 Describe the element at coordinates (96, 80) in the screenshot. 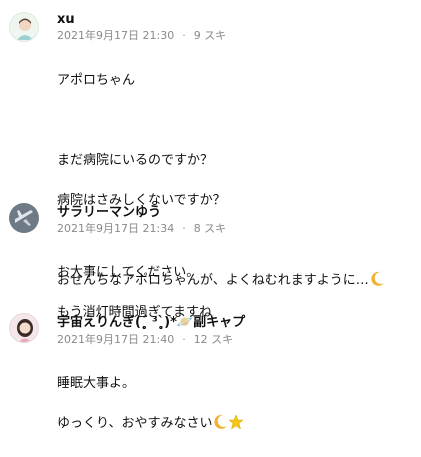

I see `comment-line: アポロちゃん` at that location.